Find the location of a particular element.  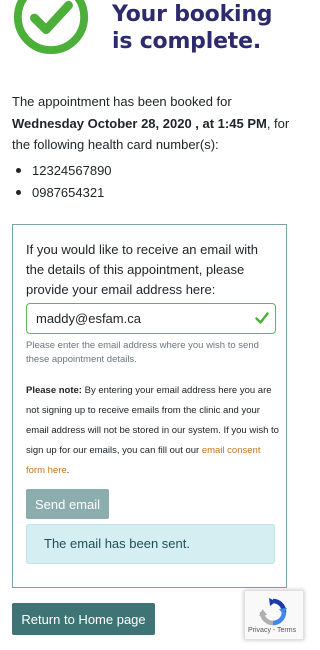

check-icon is located at coordinates (262, 318).